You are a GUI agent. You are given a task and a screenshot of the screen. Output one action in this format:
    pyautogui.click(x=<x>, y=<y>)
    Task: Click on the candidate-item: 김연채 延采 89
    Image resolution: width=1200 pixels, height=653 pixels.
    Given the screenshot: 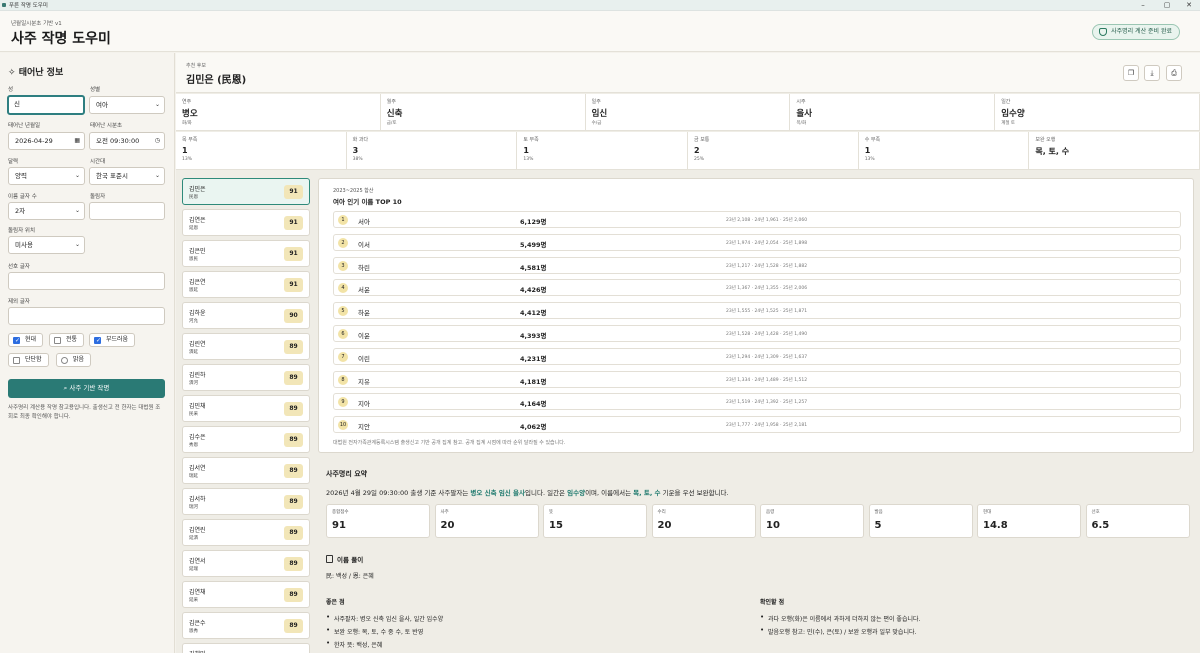 What is the action you would take?
    pyautogui.click(x=246, y=594)
    